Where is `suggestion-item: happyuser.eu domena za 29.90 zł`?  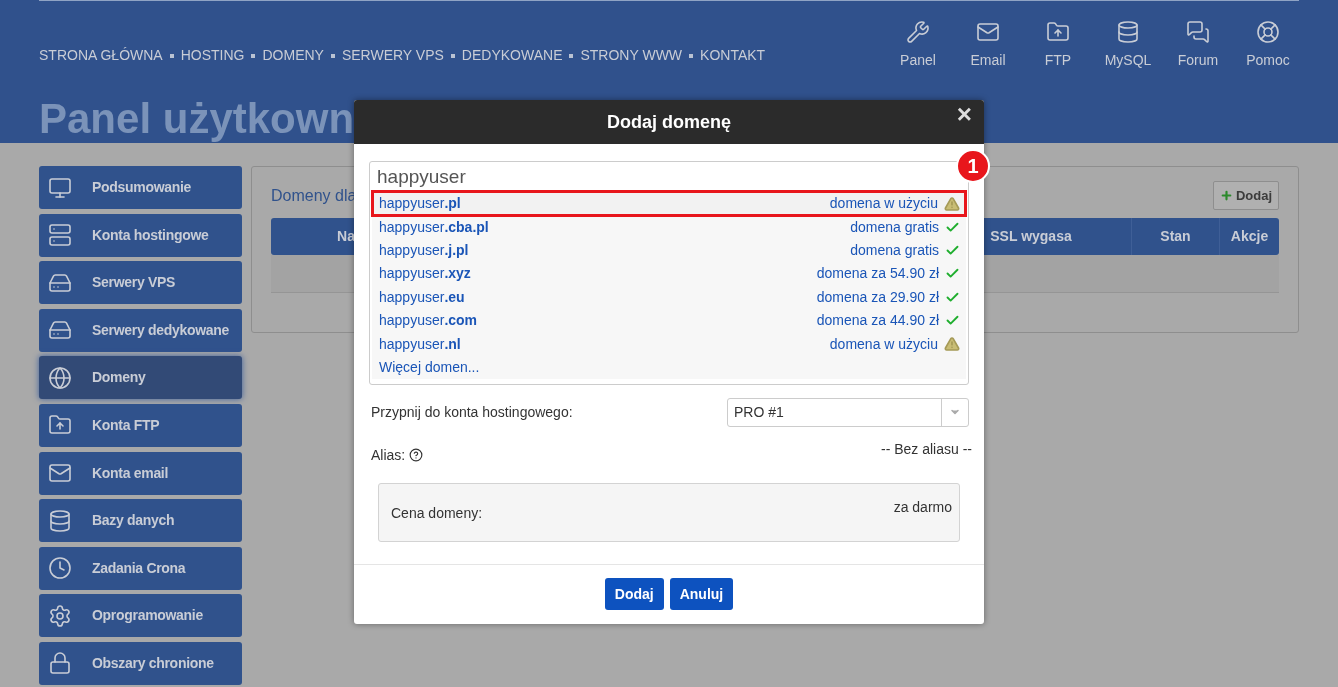
suggestion-item: happyuser.eu domena za 29.90 zł is located at coordinates (669, 297).